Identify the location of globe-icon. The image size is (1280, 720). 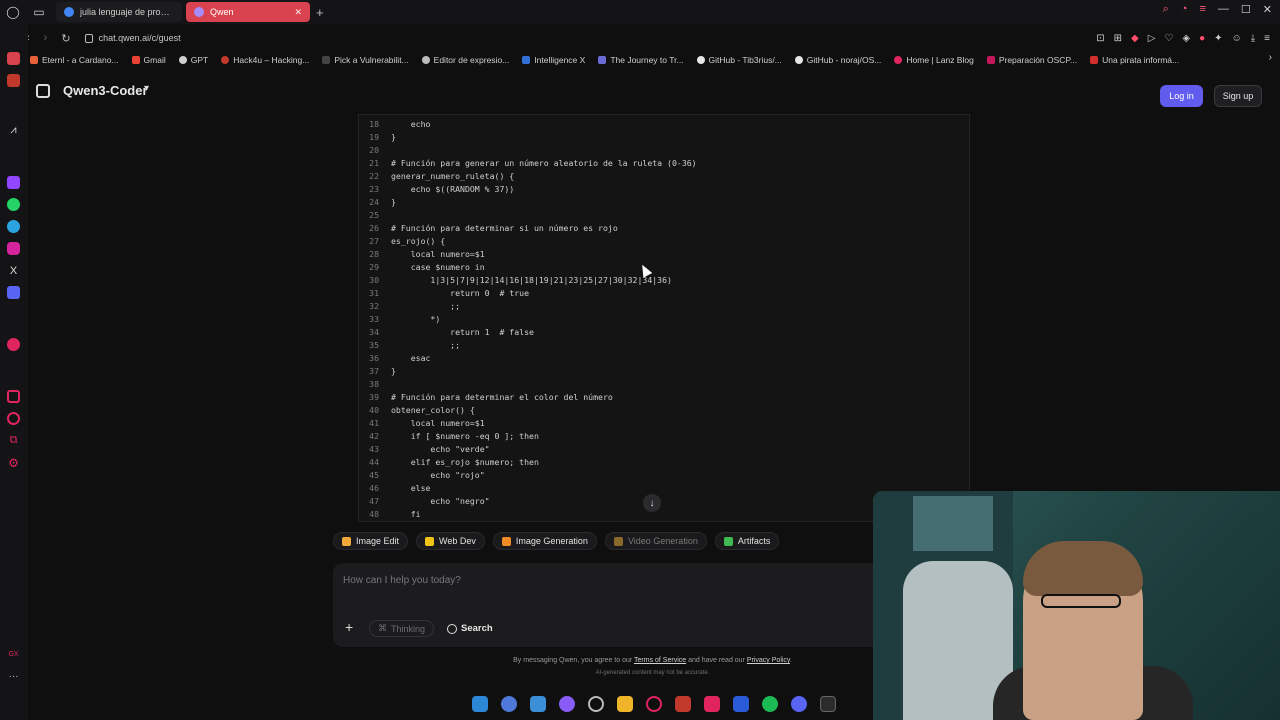
(425, 60).